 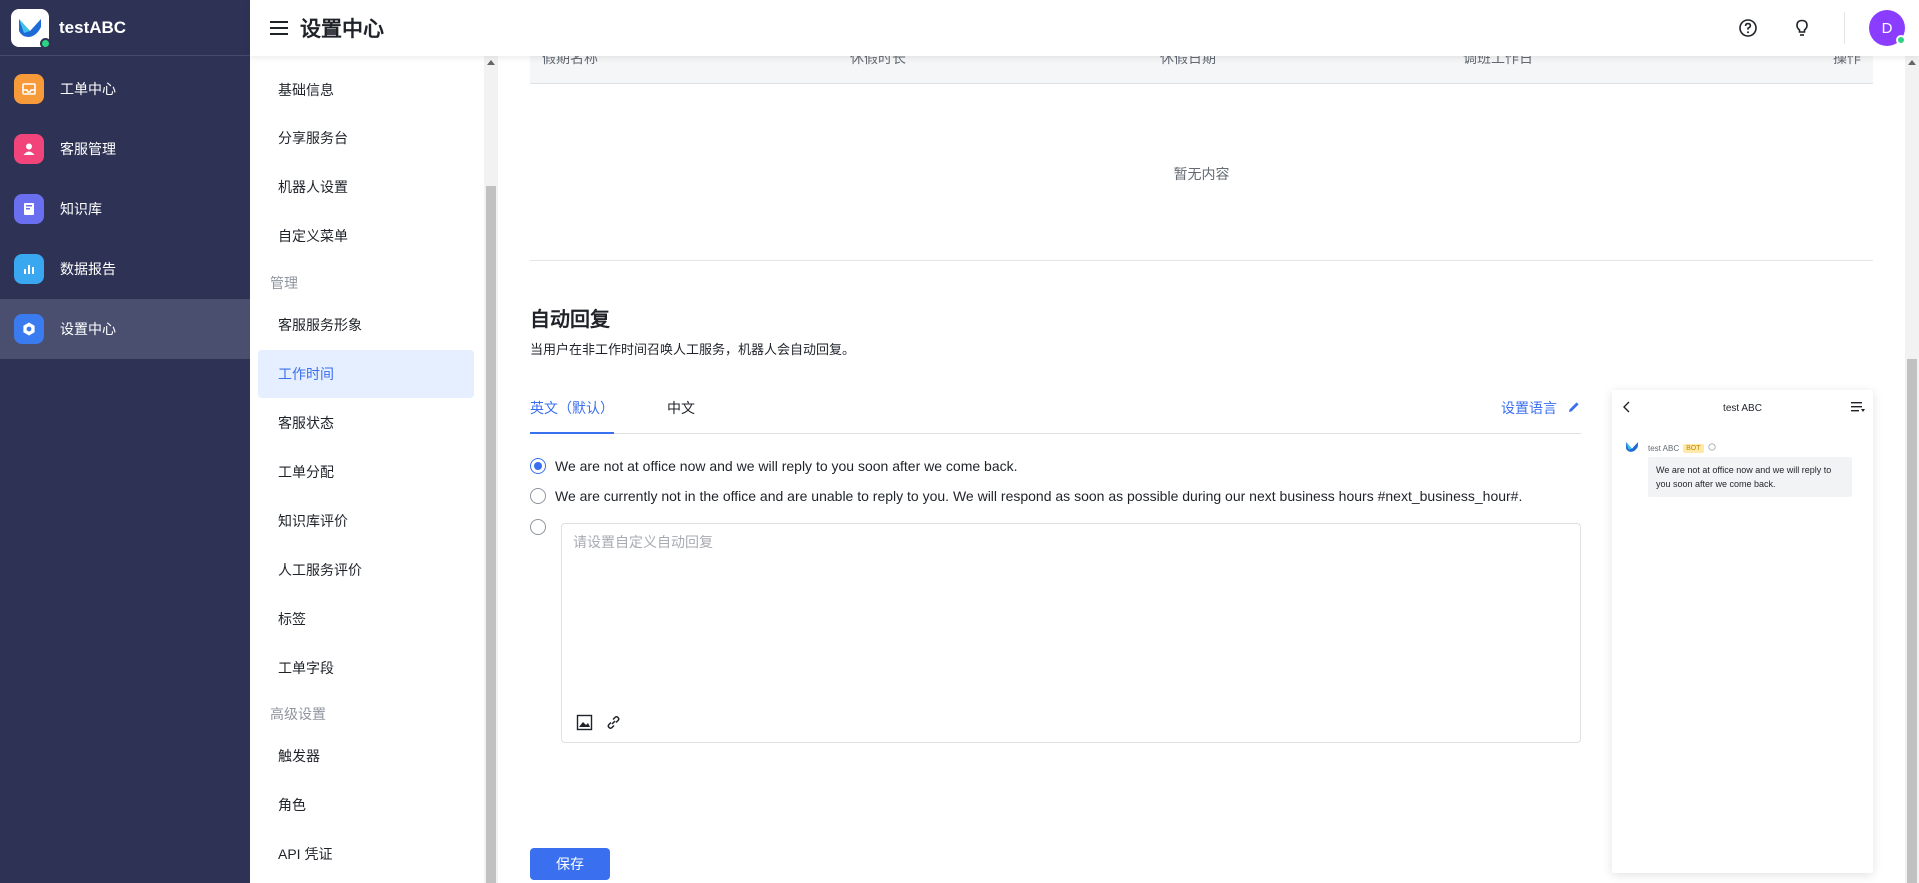 I want to click on column-holiday-duration: 休假时长, so click(x=878, y=61).